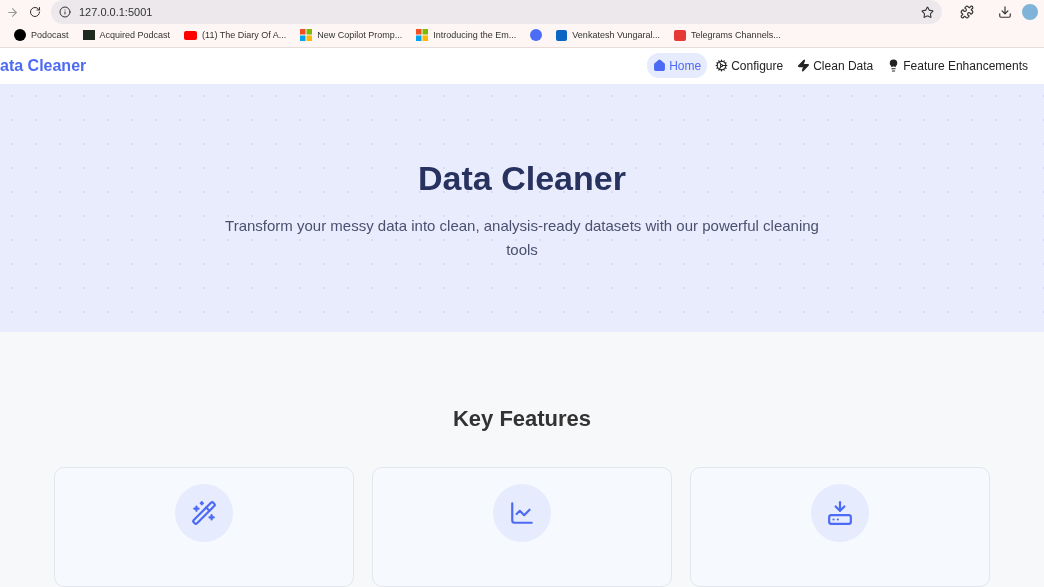 The width and height of the screenshot is (1044, 587). I want to click on nav-link: Configure, so click(749, 66).